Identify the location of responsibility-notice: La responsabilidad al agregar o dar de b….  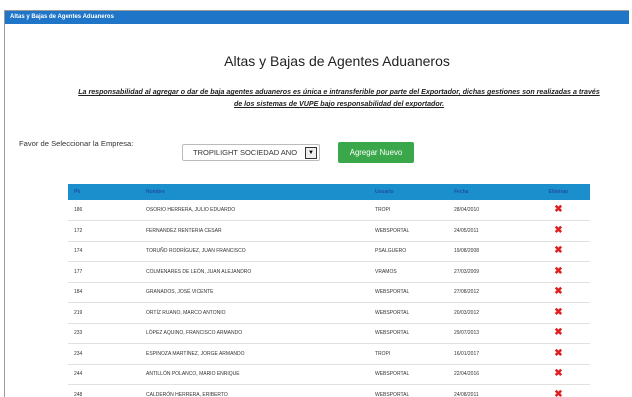
(324, 98).